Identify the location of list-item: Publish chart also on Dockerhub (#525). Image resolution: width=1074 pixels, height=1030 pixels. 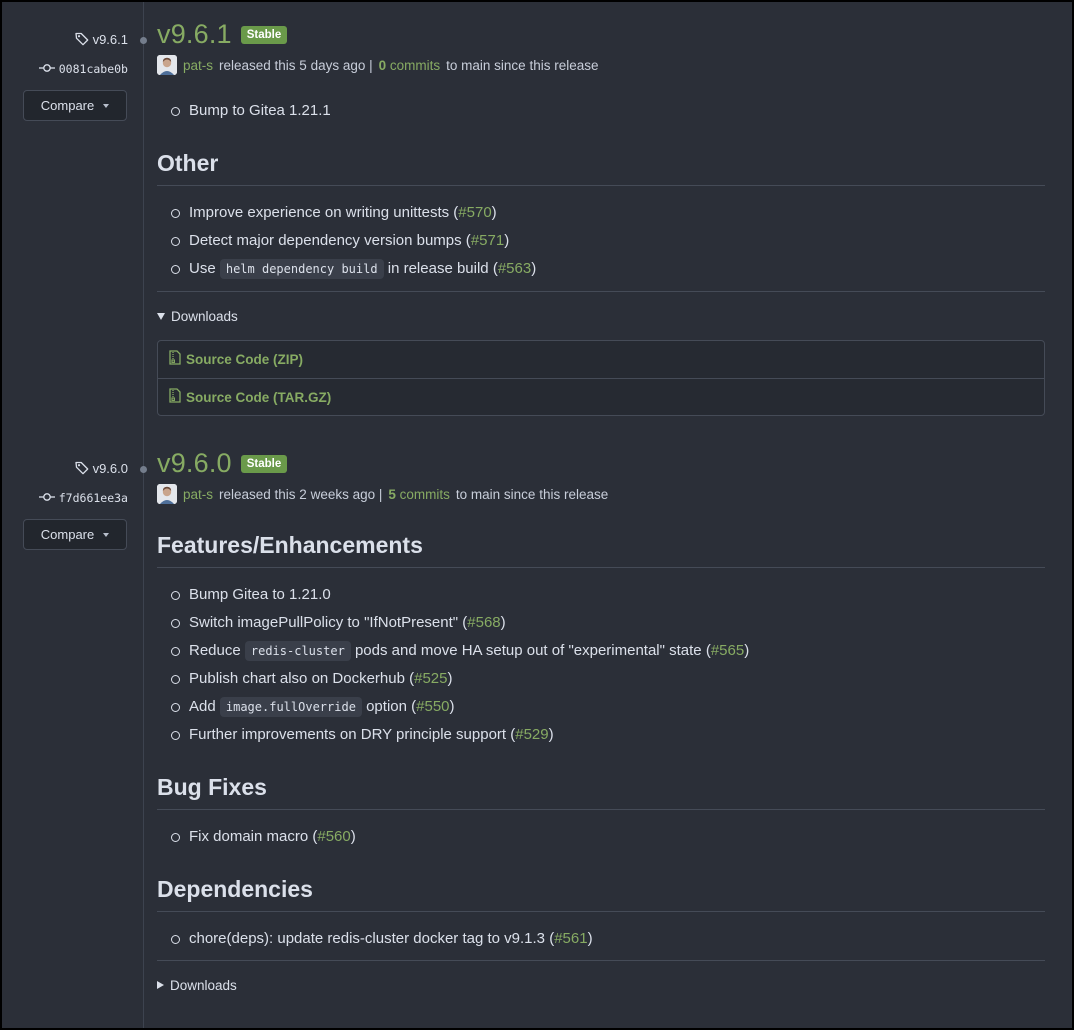
(453, 679).